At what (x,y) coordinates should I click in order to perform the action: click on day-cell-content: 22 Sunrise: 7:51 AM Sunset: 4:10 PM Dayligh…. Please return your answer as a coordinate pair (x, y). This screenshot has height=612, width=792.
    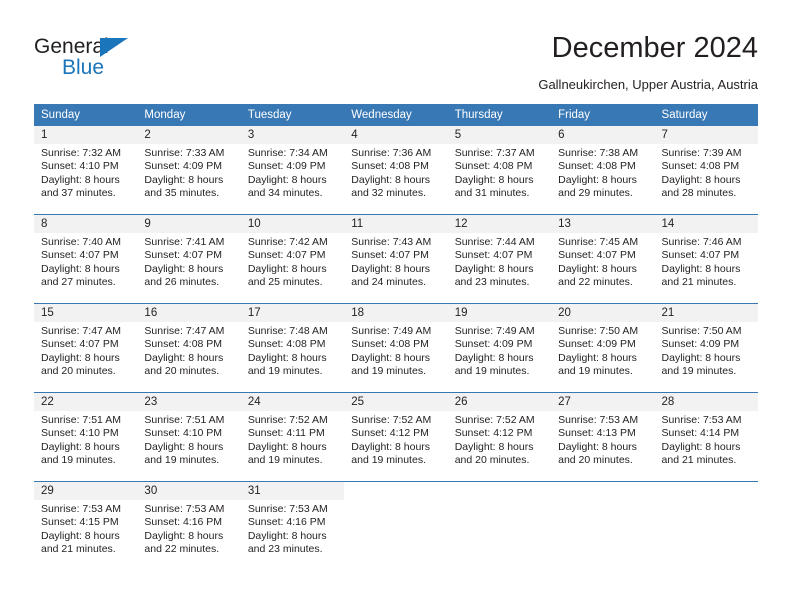
    Looking at the image, I should click on (86, 437).